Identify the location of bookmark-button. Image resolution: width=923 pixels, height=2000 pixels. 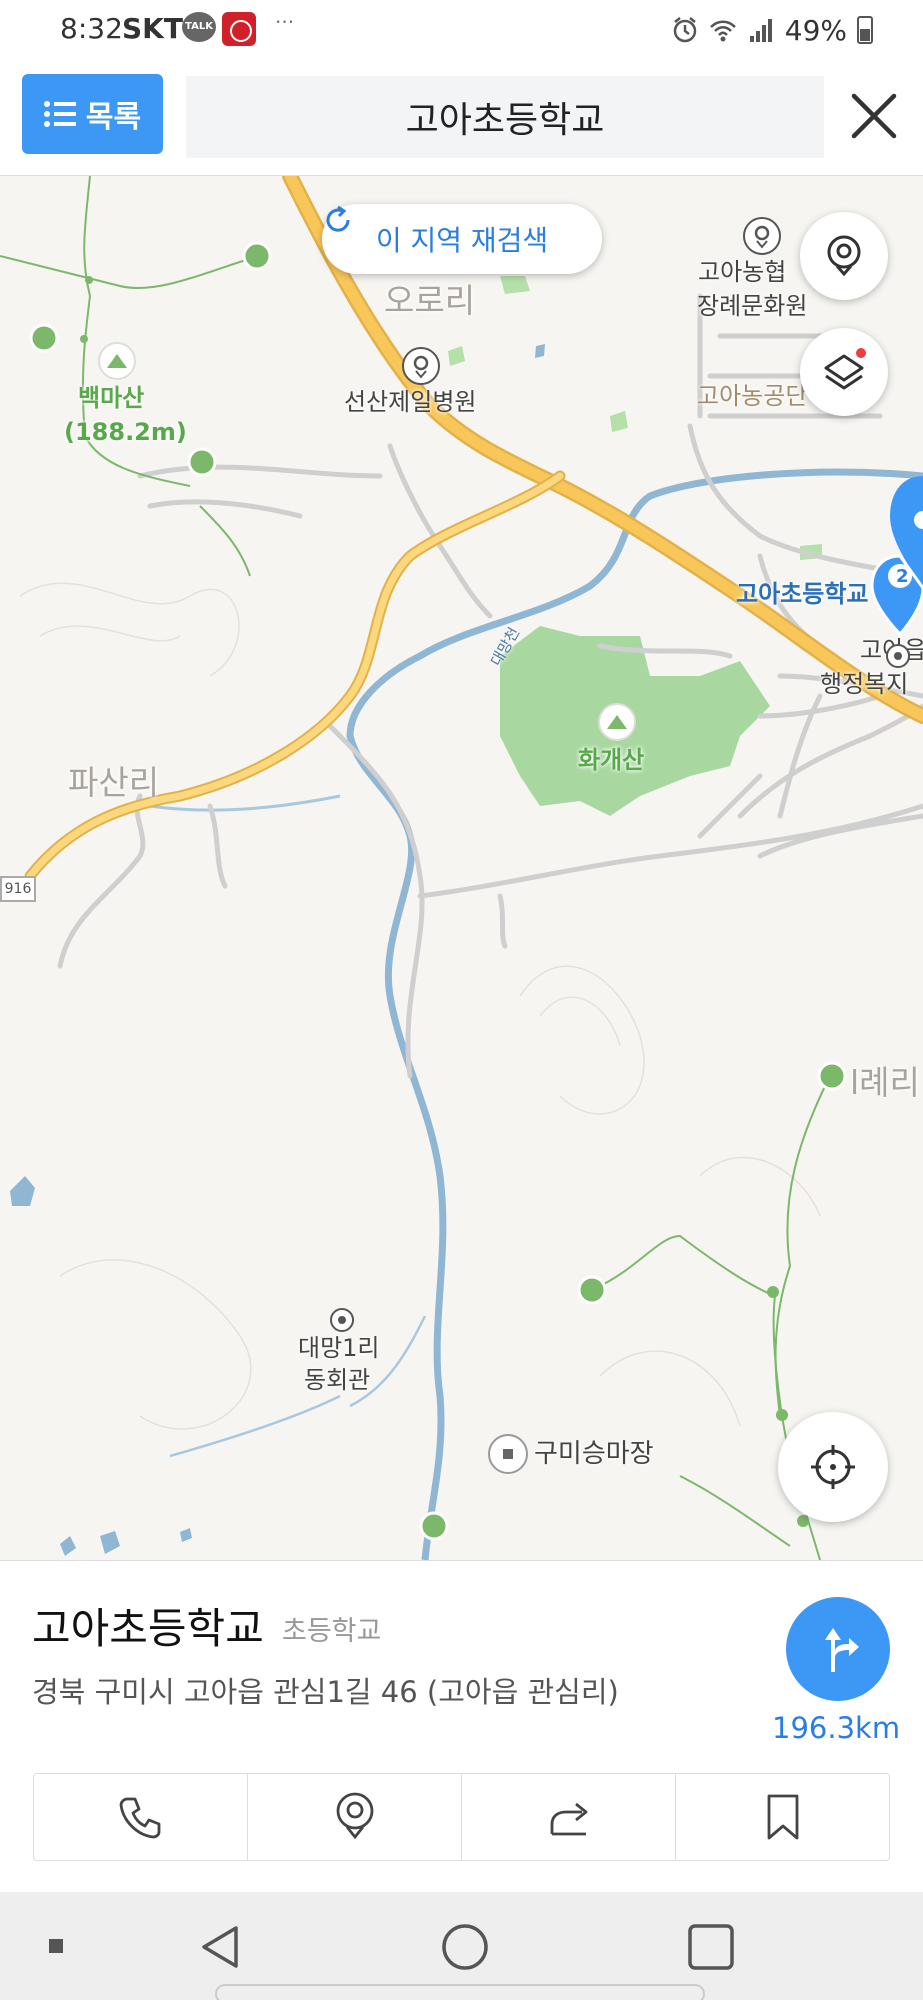
(782, 1817).